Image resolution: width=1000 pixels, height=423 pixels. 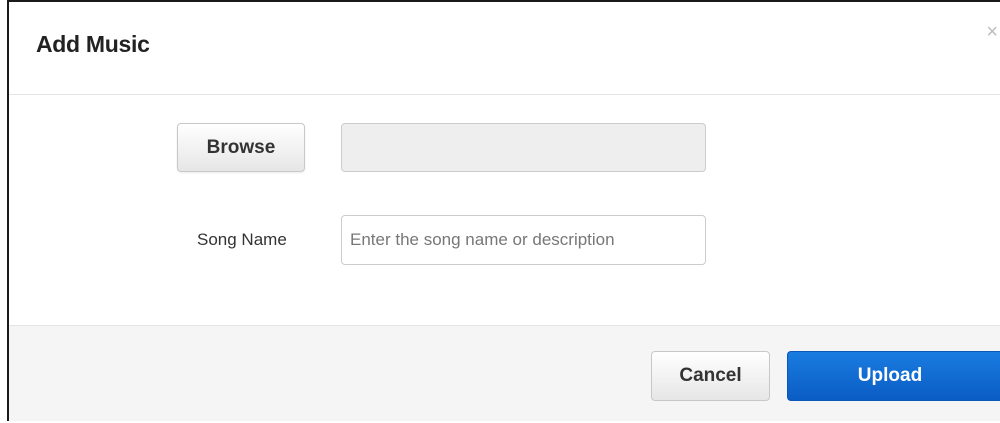 What do you see at coordinates (893, 376) in the screenshot?
I see `upload-button: Upload` at bounding box center [893, 376].